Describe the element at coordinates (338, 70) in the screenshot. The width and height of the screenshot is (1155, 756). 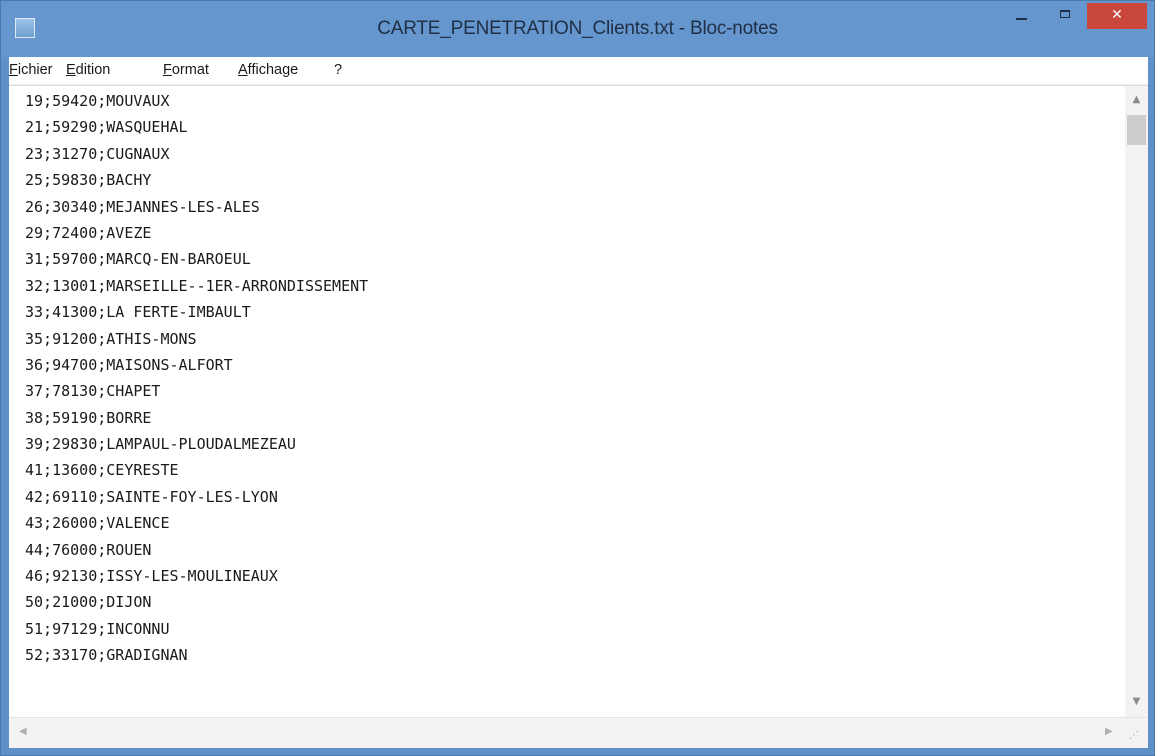
I see `menu-help: ?` at that location.